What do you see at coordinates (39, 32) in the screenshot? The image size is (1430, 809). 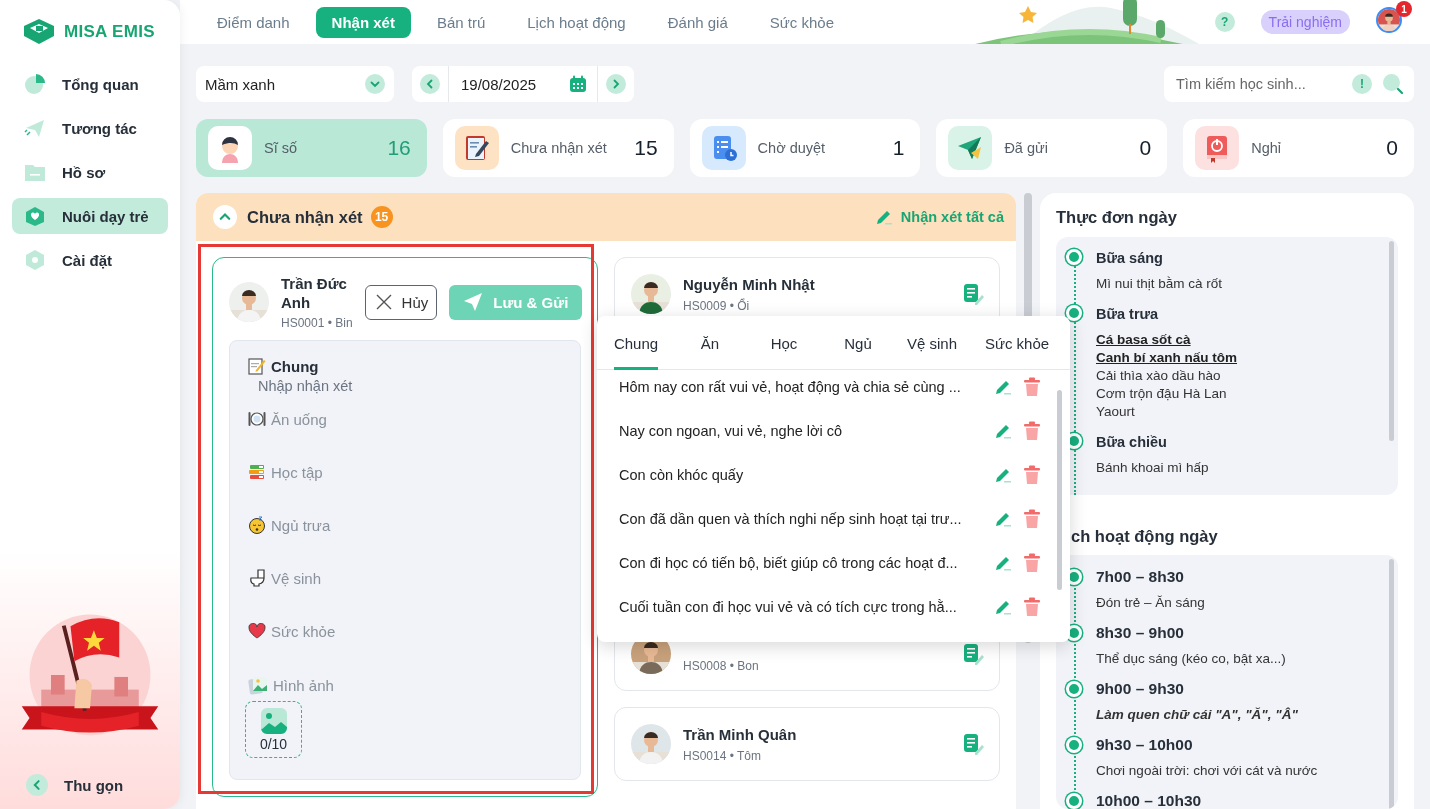 I see `logo-icon` at bounding box center [39, 32].